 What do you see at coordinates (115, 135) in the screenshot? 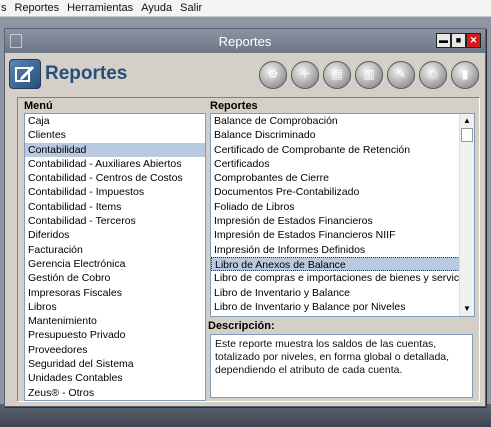
I see `menu-list-item: Clientes` at bounding box center [115, 135].